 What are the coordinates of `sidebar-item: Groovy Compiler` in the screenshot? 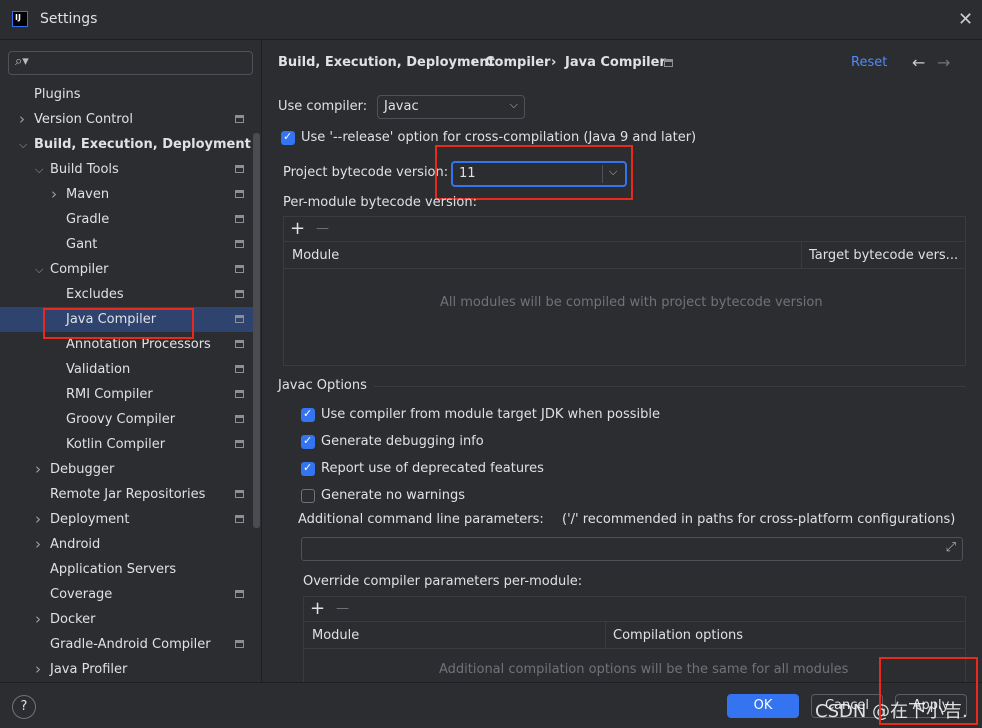 It's located at (130, 419).